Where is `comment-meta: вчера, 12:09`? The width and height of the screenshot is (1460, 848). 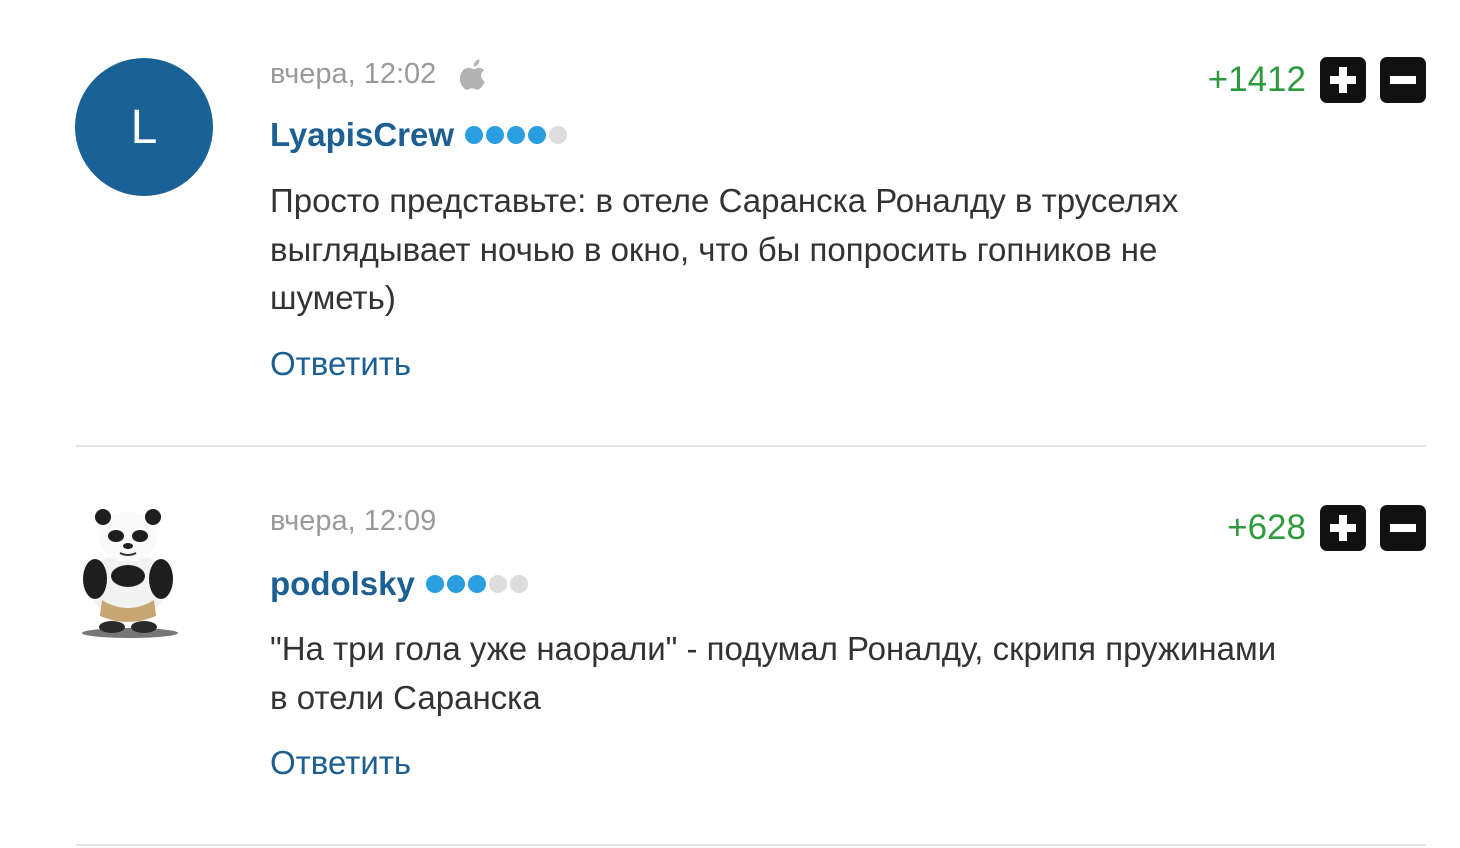
comment-meta: вчера, 12:09 is located at coordinates (353, 521).